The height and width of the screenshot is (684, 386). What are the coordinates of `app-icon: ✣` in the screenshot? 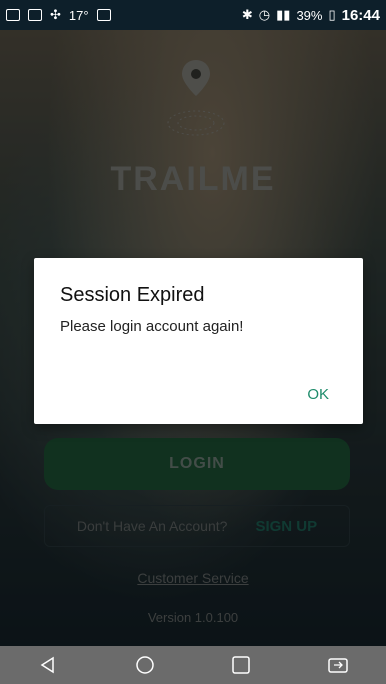 It's located at (55, 14).